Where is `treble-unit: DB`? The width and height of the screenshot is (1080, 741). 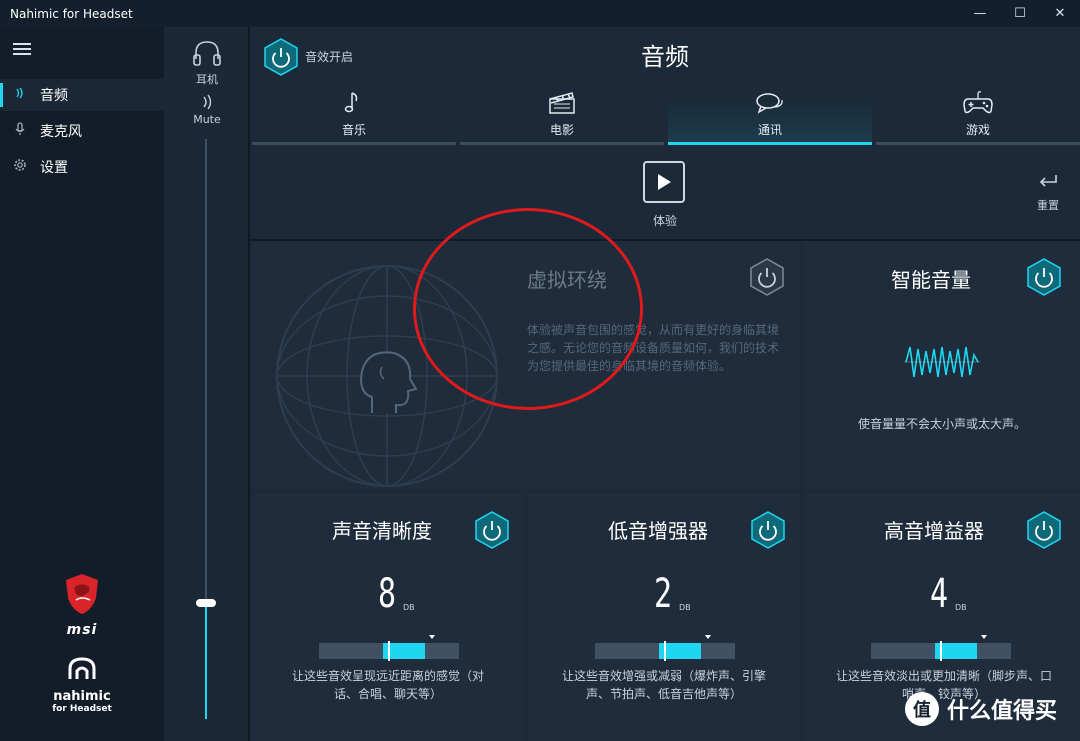 treble-unit: DB is located at coordinates (961, 607).